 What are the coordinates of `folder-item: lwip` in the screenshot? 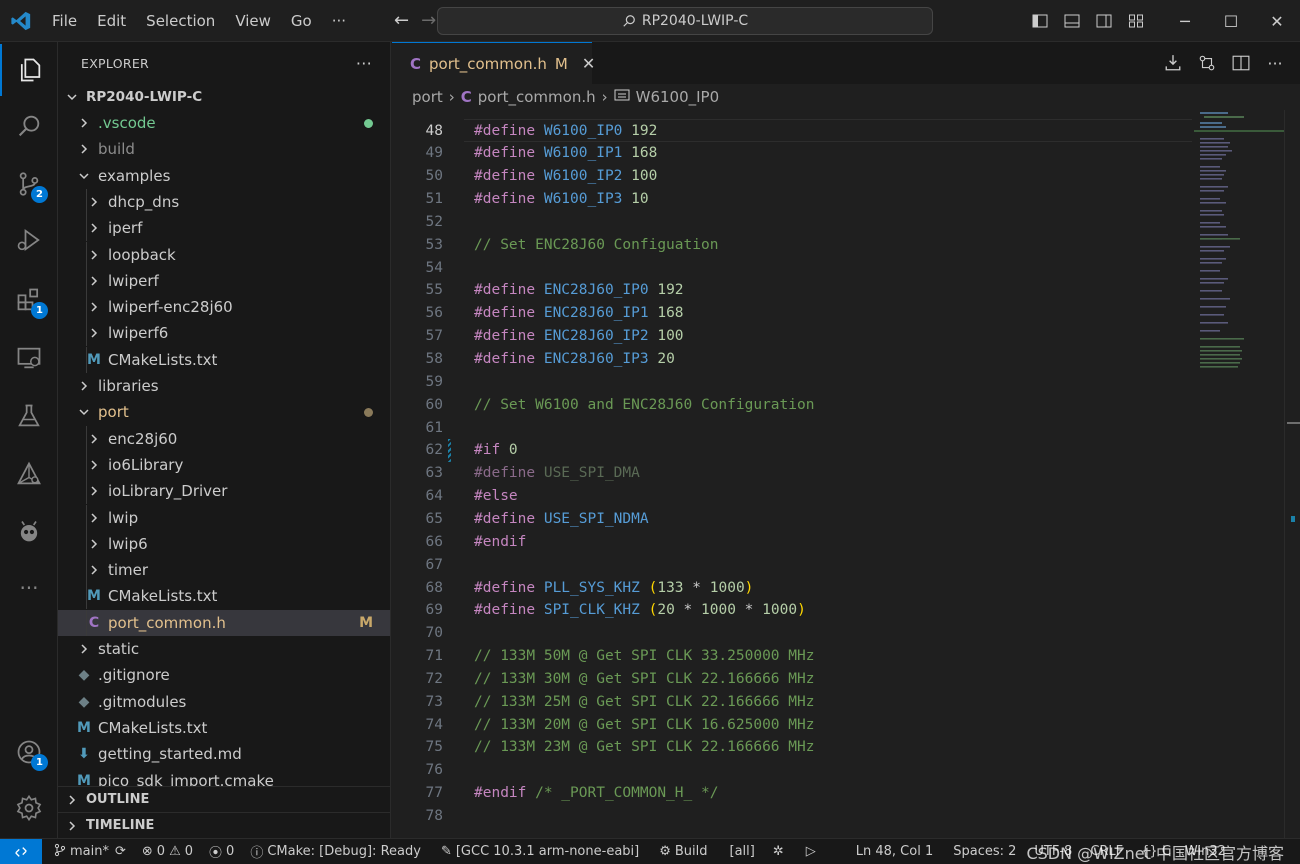 It's located at (224, 517).